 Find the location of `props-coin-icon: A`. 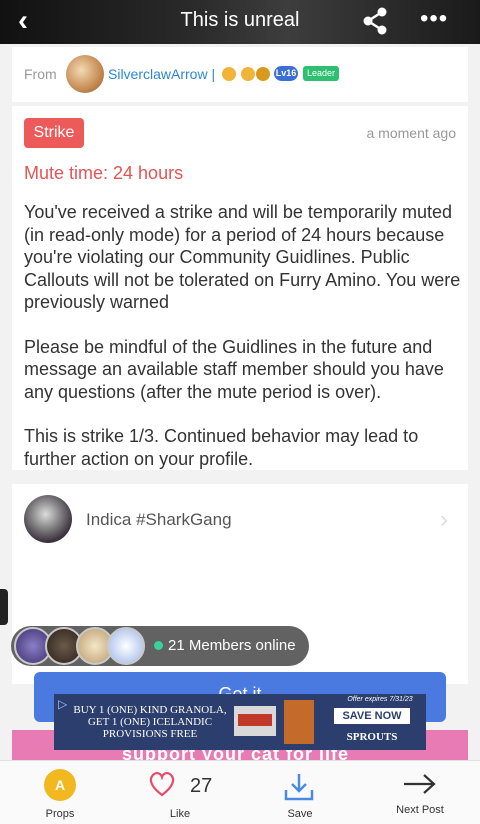

props-coin-icon: A is located at coordinates (60, 785).